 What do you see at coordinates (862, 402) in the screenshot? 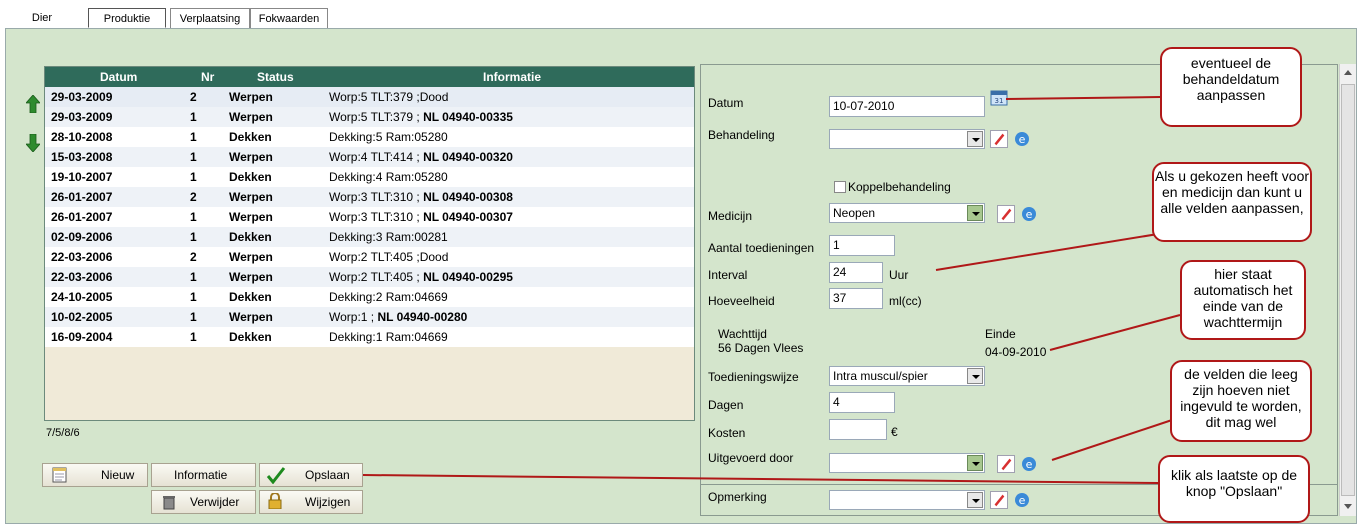
I see `dagen-field: 4` at bounding box center [862, 402].